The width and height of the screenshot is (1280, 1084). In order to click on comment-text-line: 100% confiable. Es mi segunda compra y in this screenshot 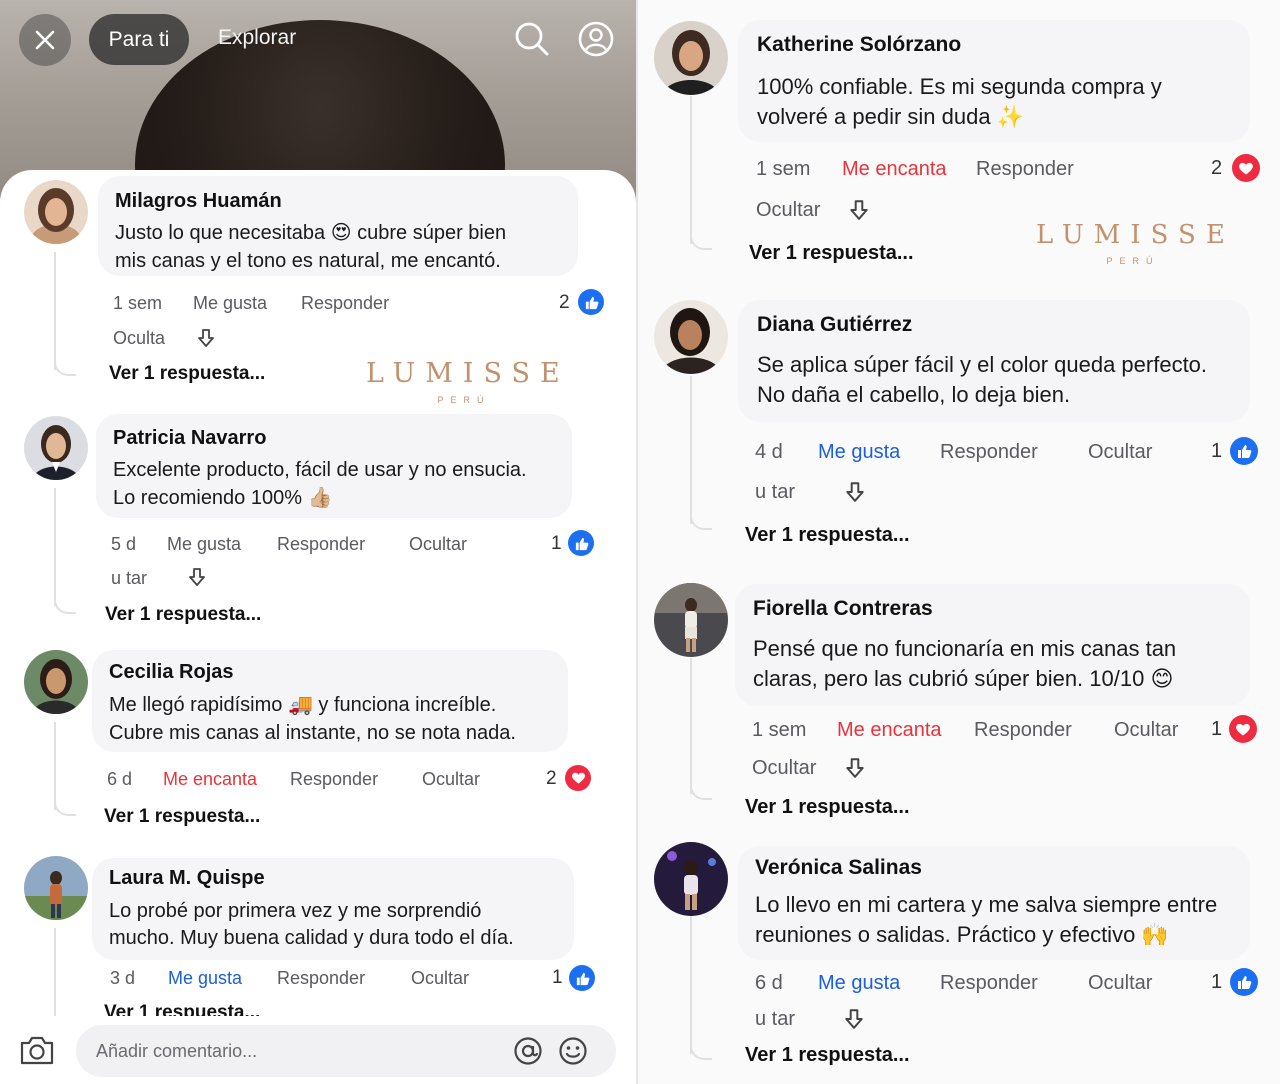, I will do `click(959, 86)`.